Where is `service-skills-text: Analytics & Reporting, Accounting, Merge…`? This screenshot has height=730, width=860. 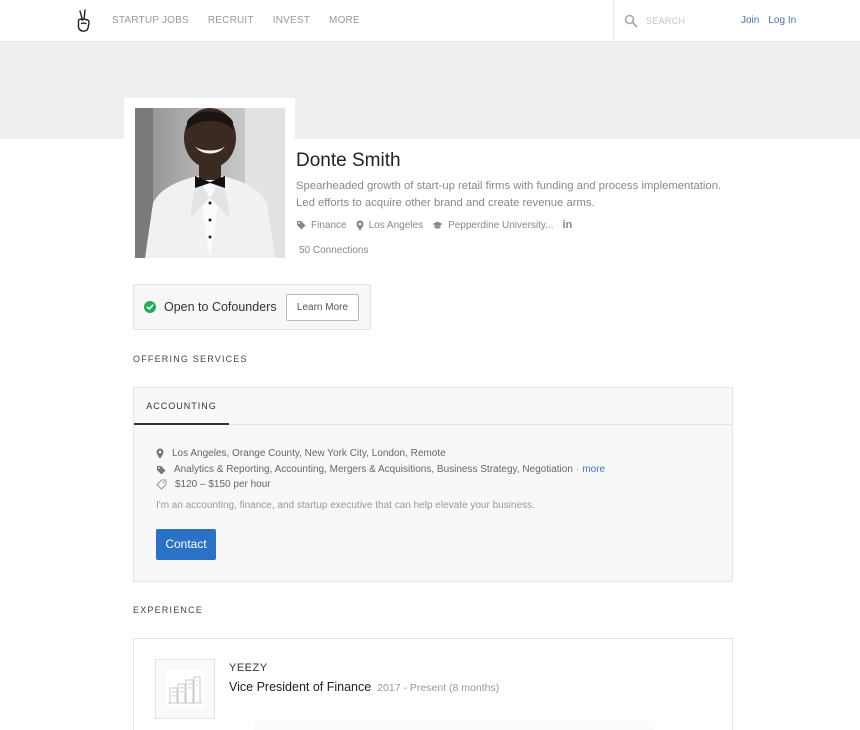
service-skills-text: Analytics & Reporting, Accounting, Merge… is located at coordinates (373, 469).